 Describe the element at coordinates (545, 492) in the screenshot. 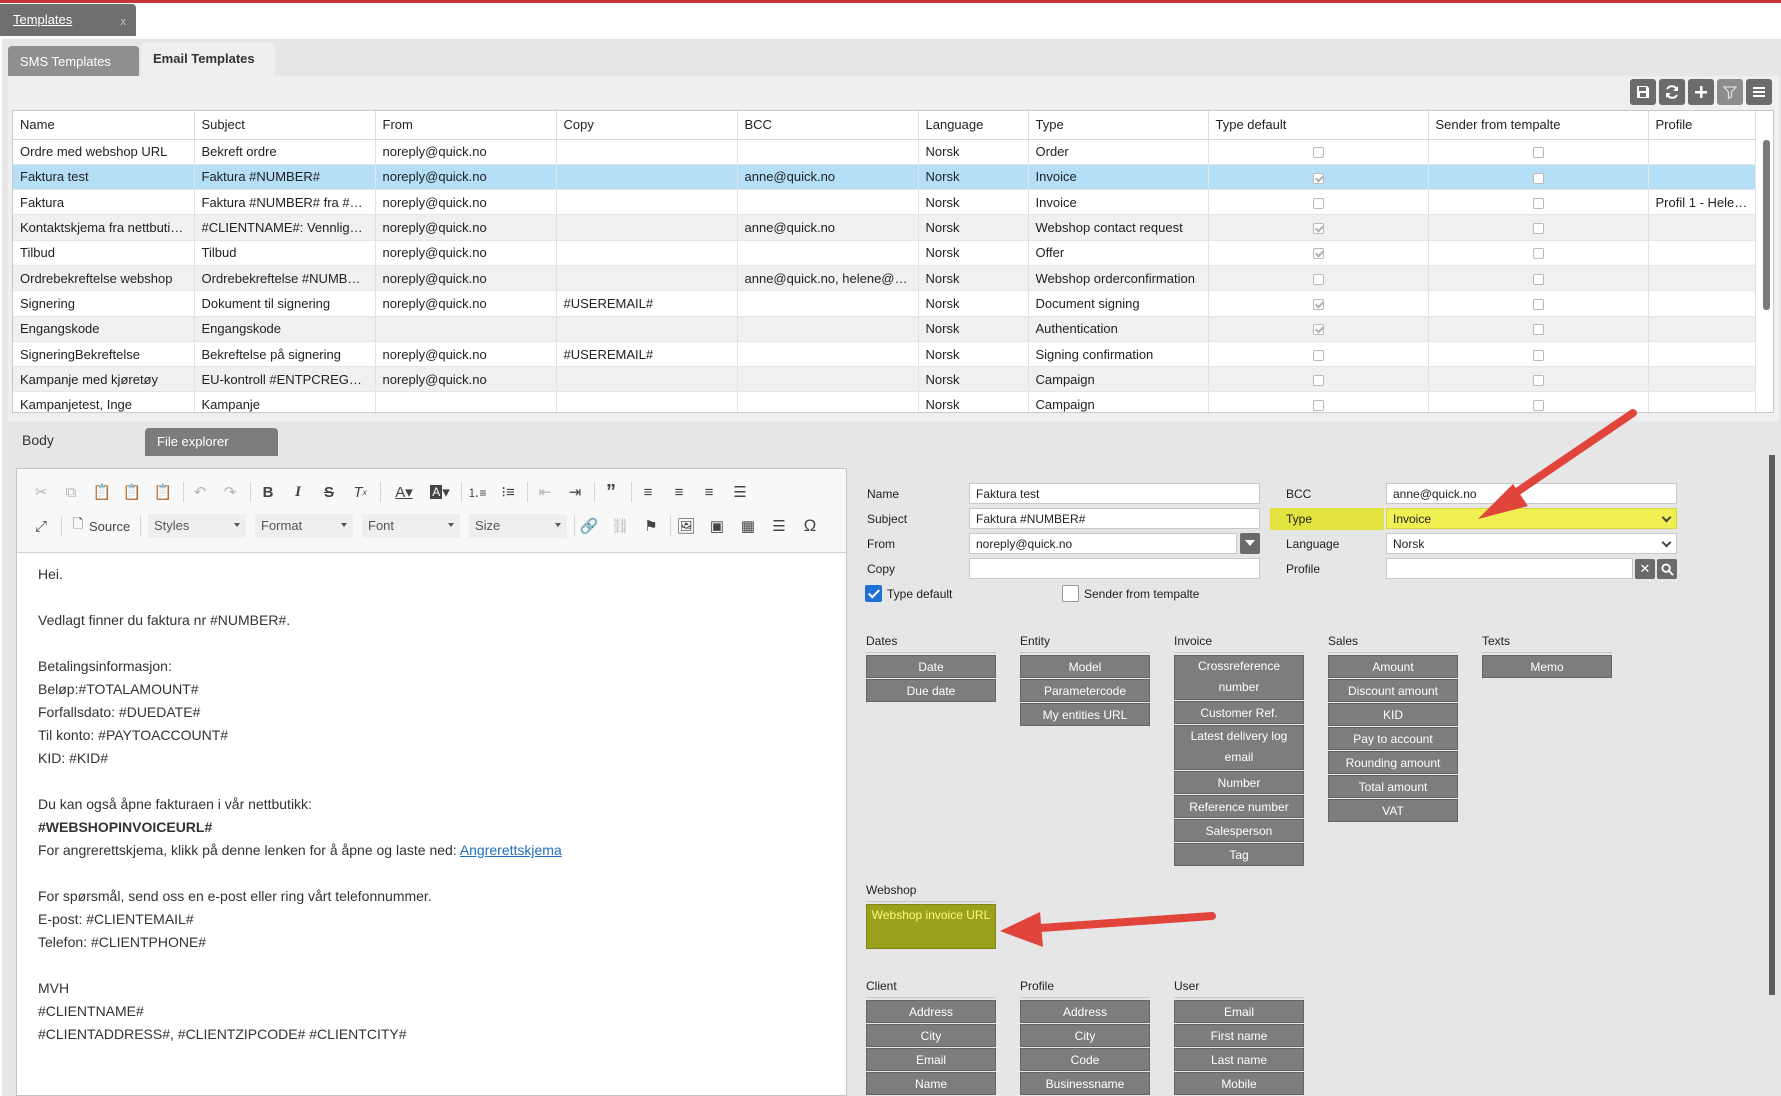

I see `outdent-icon: ⇤` at that location.